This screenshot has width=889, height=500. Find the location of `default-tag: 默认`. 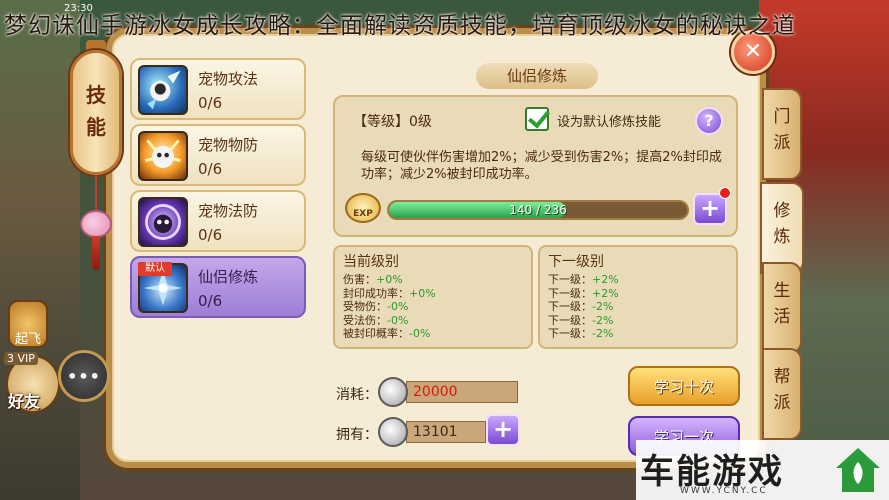

default-tag: 默认 is located at coordinates (155, 269).